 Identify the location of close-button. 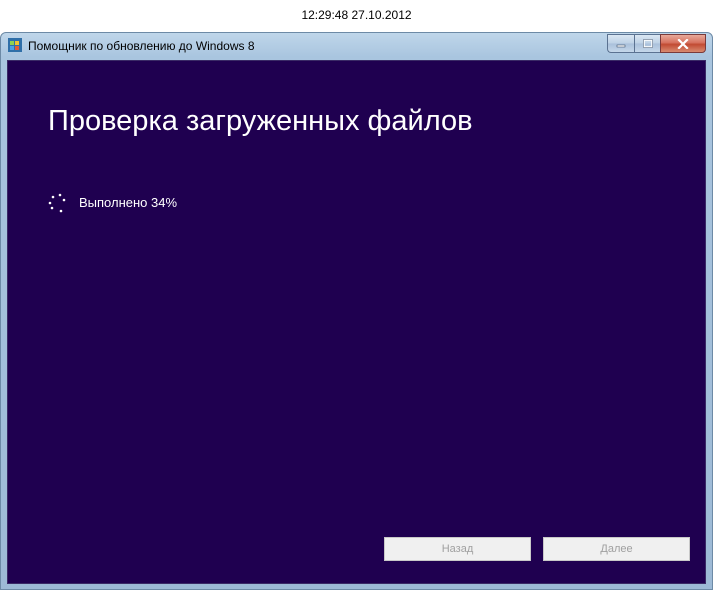
(683, 43).